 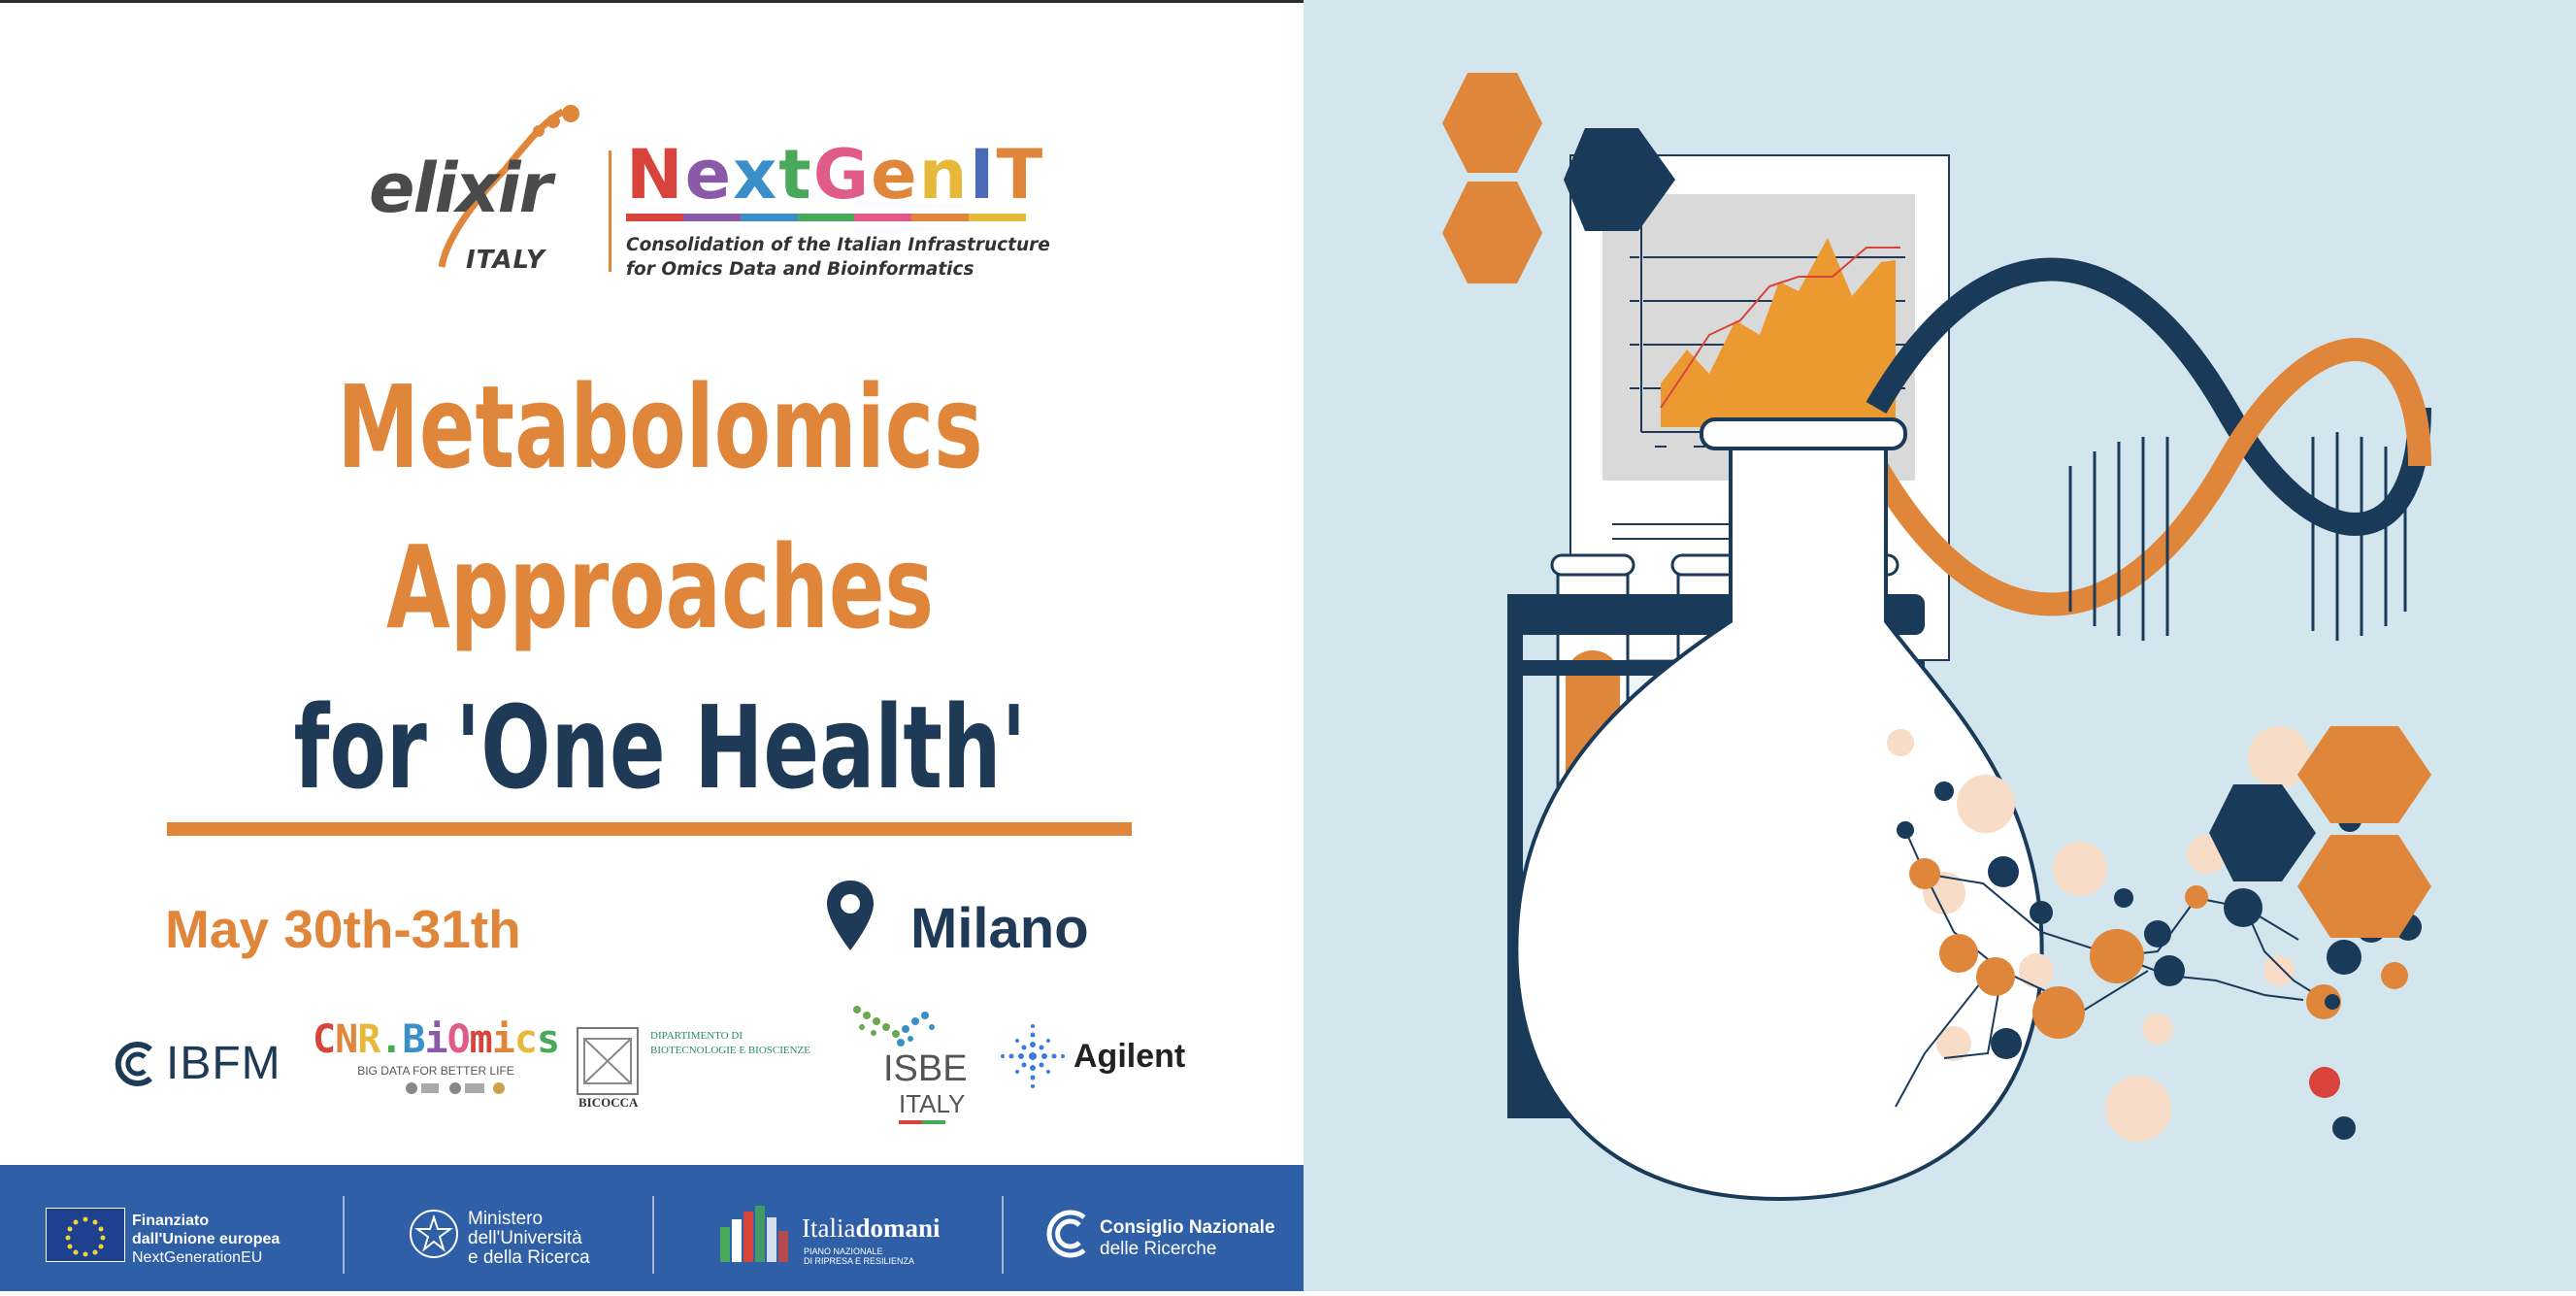 What do you see at coordinates (610, 211) in the screenshot?
I see `logo-divider` at bounding box center [610, 211].